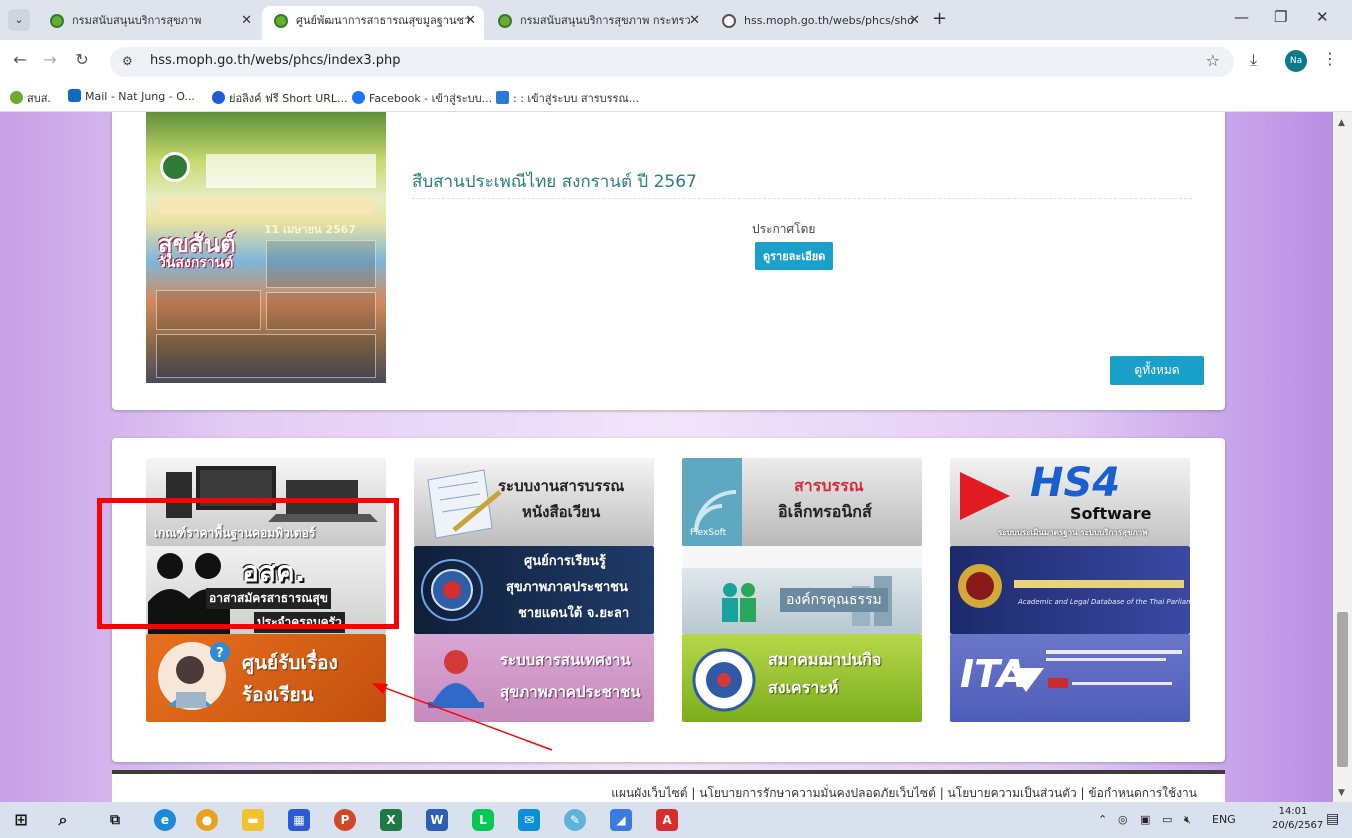 The image size is (1352, 838). What do you see at coordinates (20, 59) in the screenshot?
I see `back-icon: ←` at bounding box center [20, 59].